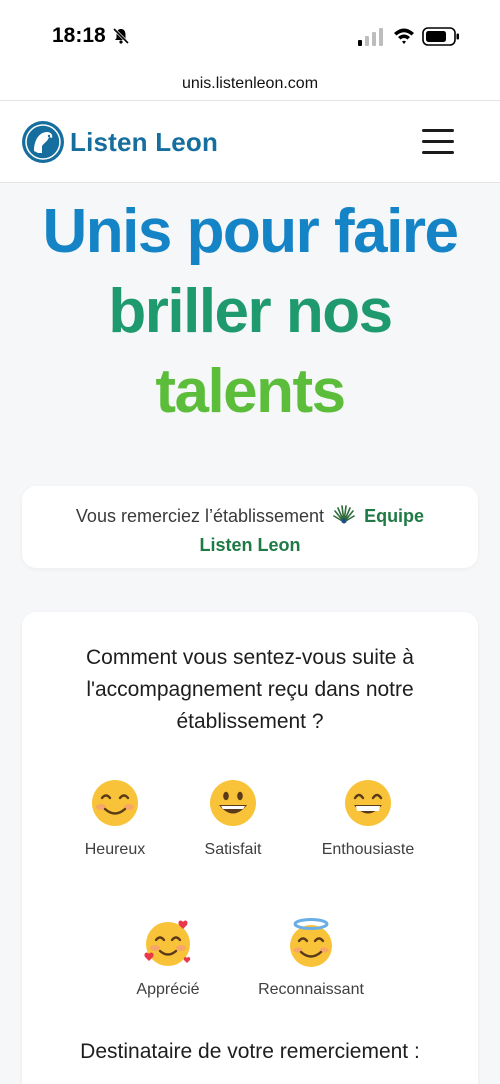 The width and height of the screenshot is (500, 1084). Describe the element at coordinates (167, 943) in the screenshot. I see `smiling-face-with-hearts-icon` at that location.